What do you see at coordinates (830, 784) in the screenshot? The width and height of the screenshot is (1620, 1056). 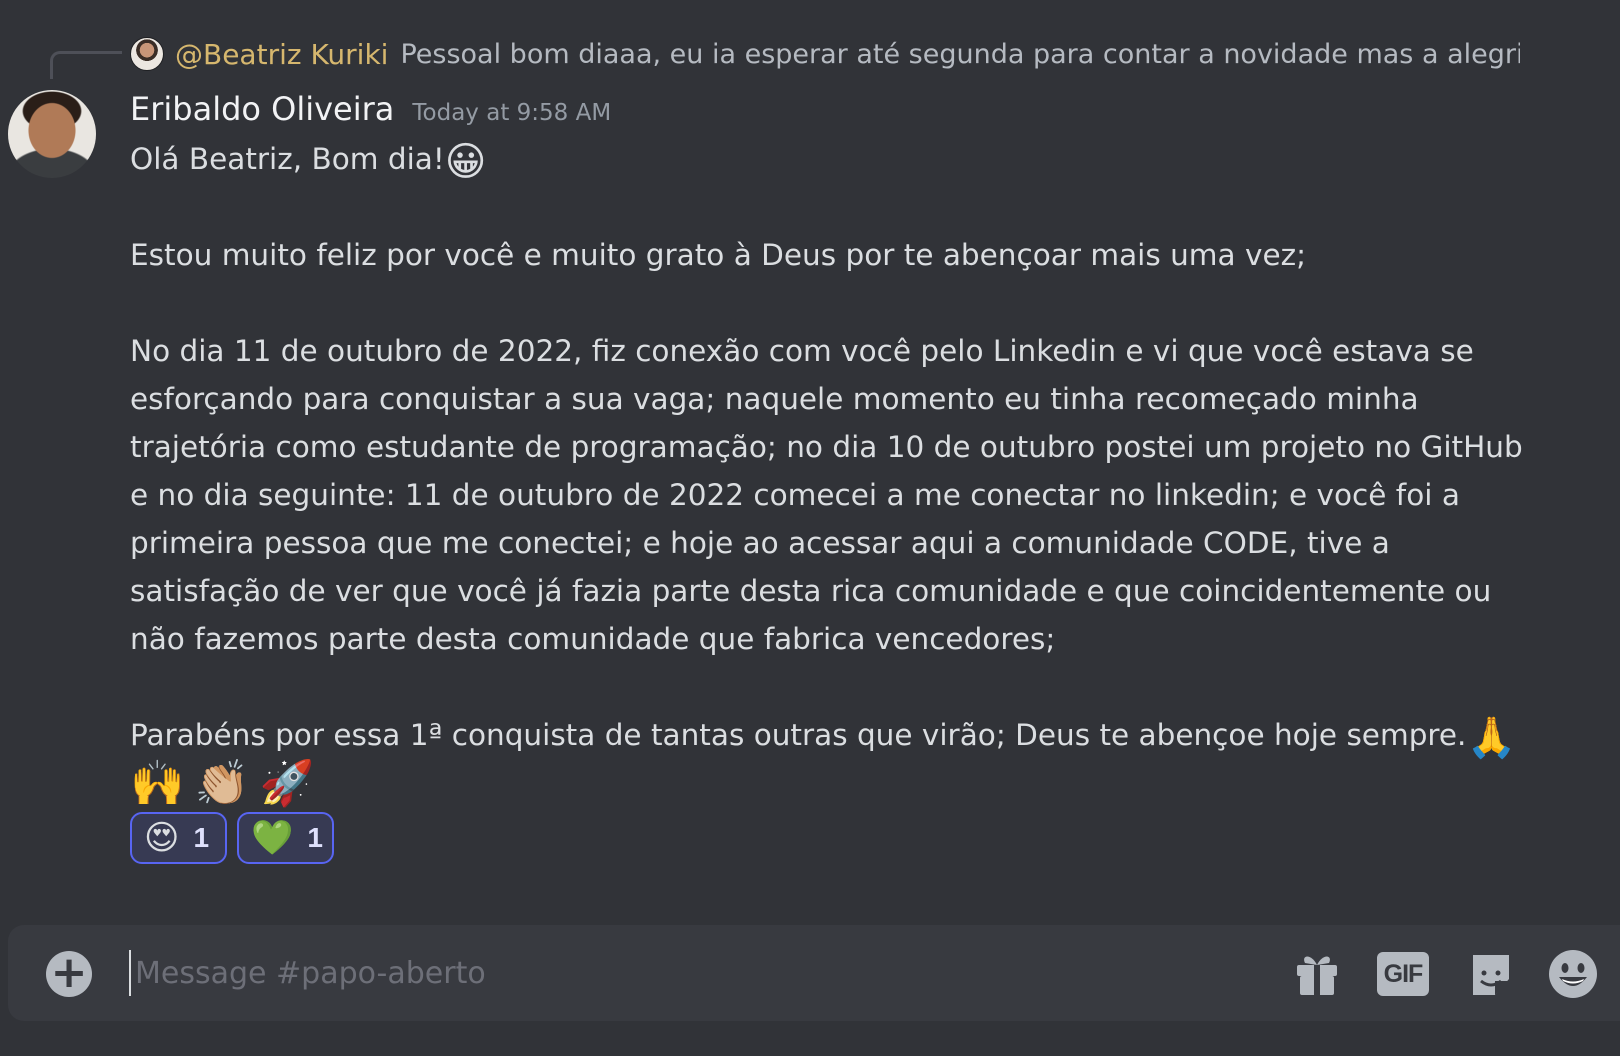 I see `emoji-line: 🙌 👏🏼 🚀` at bounding box center [830, 784].